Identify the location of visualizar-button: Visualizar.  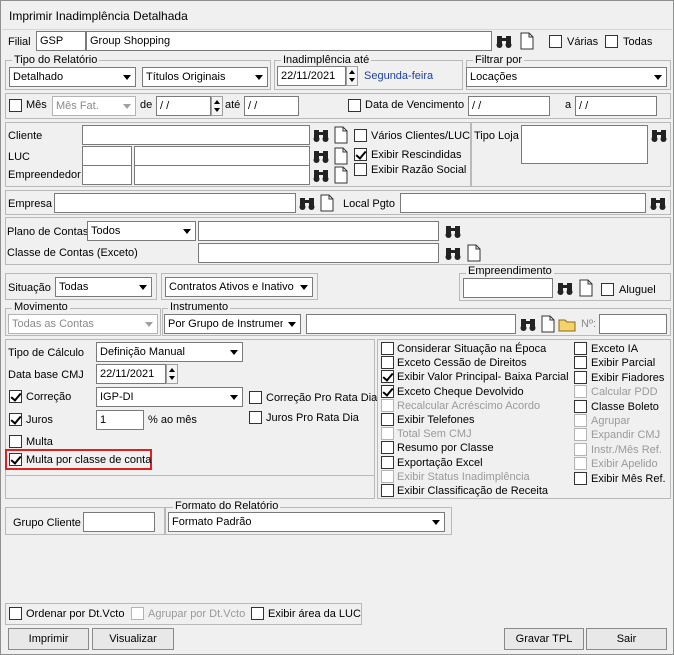
(133, 639).